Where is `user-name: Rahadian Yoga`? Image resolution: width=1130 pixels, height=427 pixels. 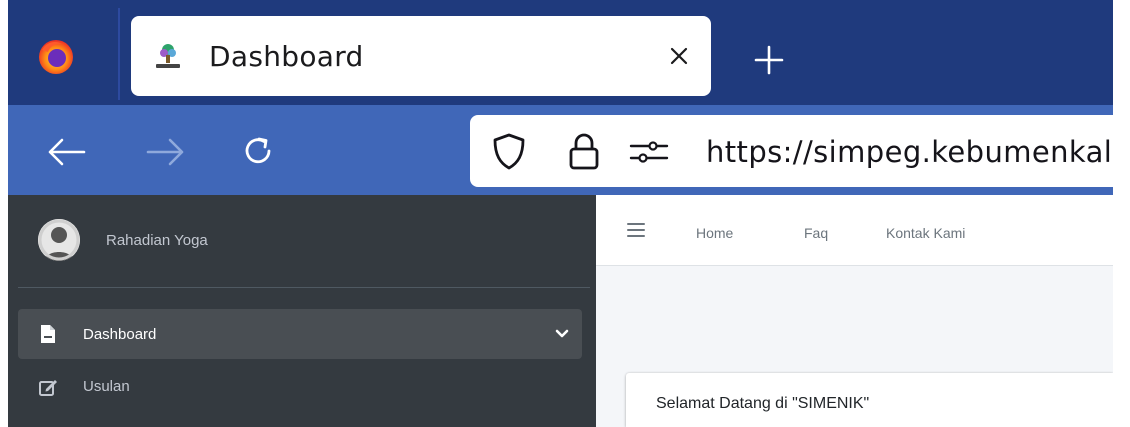 user-name: Rahadian Yoga is located at coordinates (157, 240).